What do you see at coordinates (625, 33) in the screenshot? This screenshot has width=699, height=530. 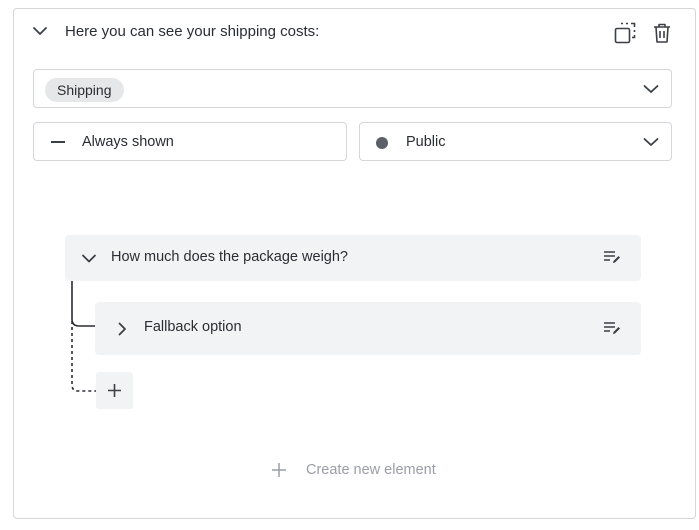 I see `duplicate-icon` at bounding box center [625, 33].